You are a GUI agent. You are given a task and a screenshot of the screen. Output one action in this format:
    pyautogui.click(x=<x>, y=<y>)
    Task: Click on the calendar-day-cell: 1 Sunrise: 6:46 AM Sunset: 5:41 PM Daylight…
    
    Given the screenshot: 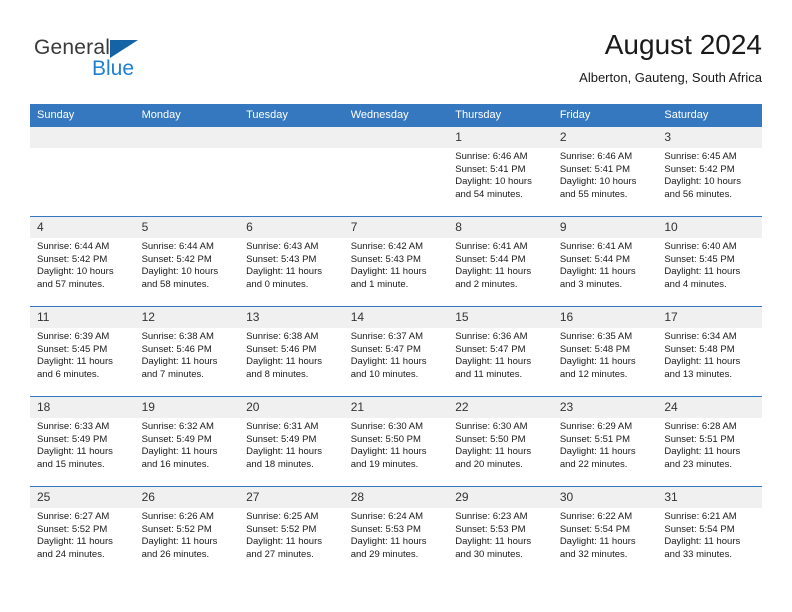 What is the action you would take?
    pyautogui.click(x=500, y=171)
    